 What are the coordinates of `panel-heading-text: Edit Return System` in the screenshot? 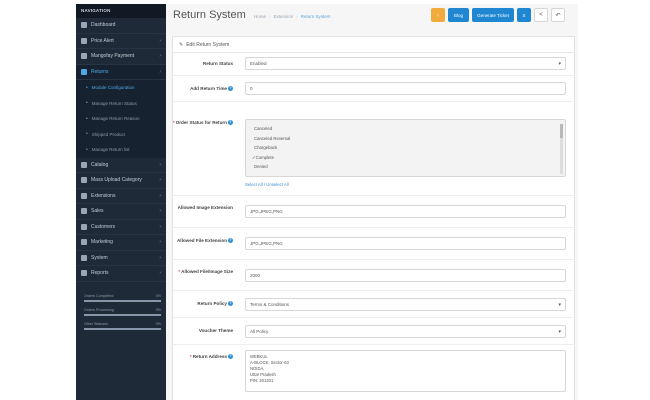 It's located at (208, 44).